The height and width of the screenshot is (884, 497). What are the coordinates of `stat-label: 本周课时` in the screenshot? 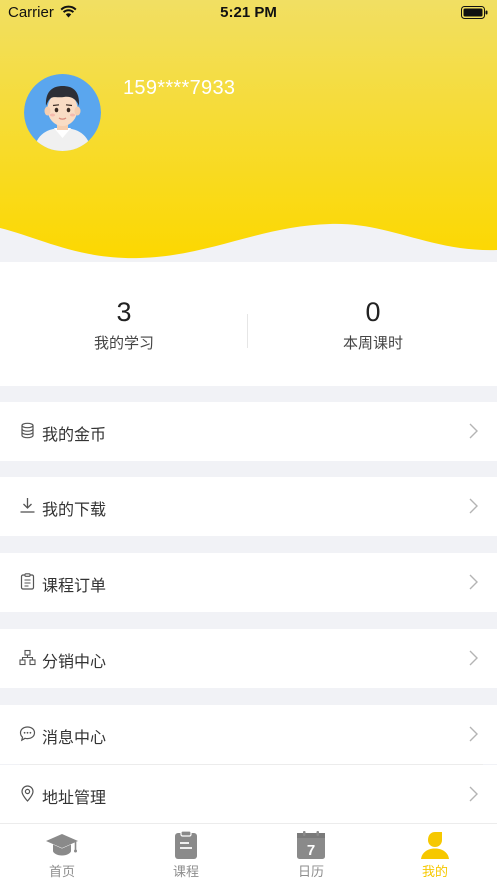 It's located at (372, 343).